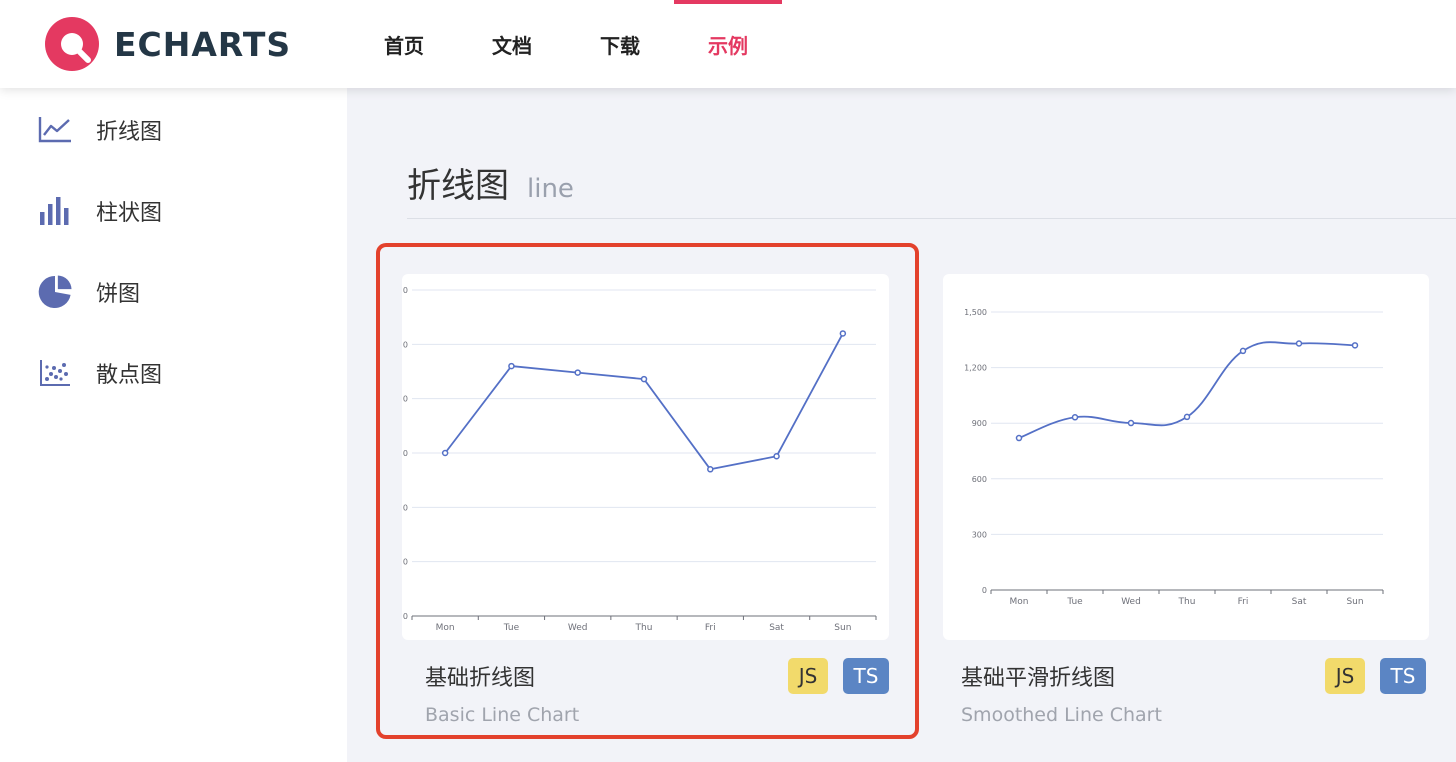 Image resolution: width=1456 pixels, height=762 pixels. Describe the element at coordinates (975, 368) in the screenshot. I see `y-tick-label: 1,200` at that location.